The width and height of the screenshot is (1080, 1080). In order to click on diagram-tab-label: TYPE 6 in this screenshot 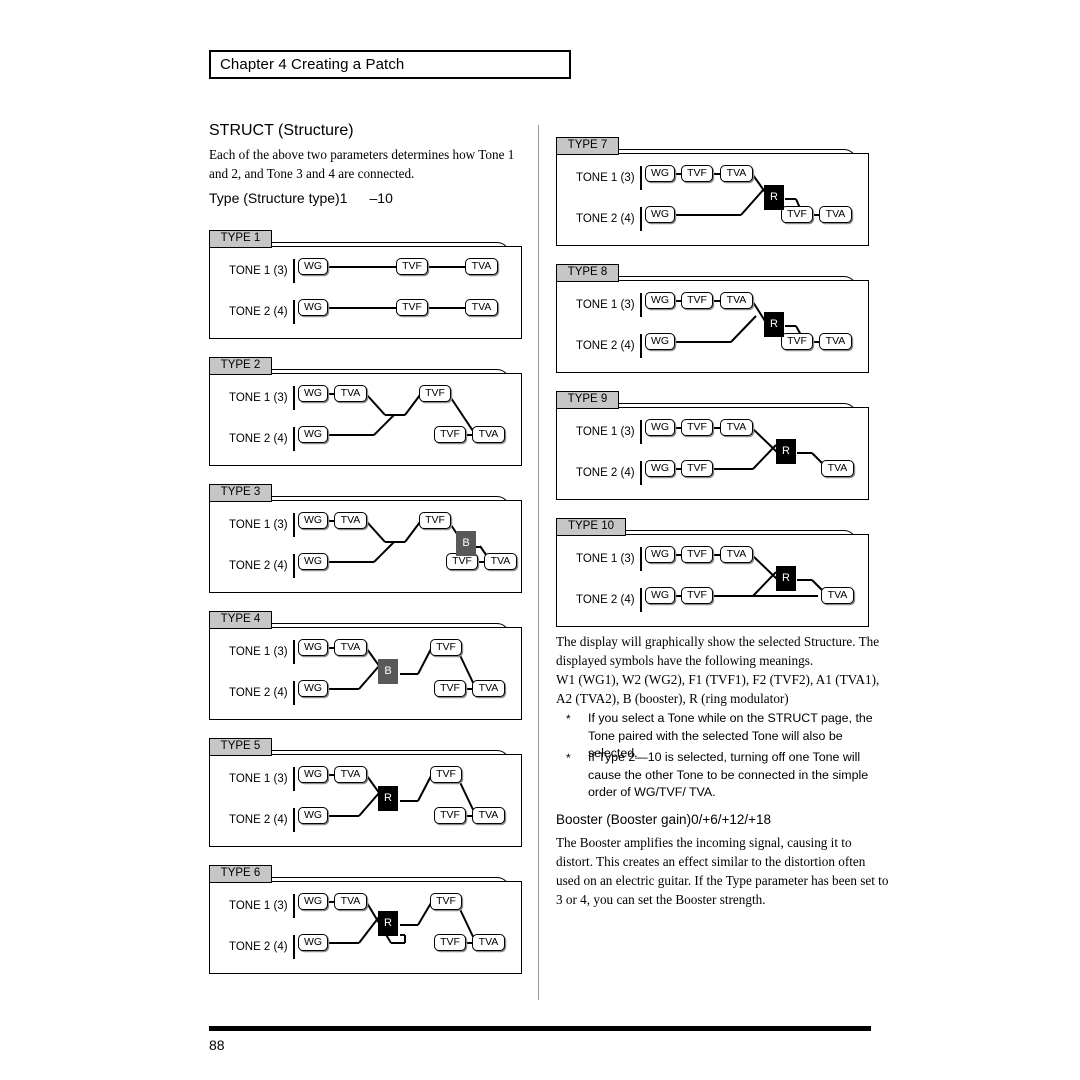, I will do `click(240, 874)`.